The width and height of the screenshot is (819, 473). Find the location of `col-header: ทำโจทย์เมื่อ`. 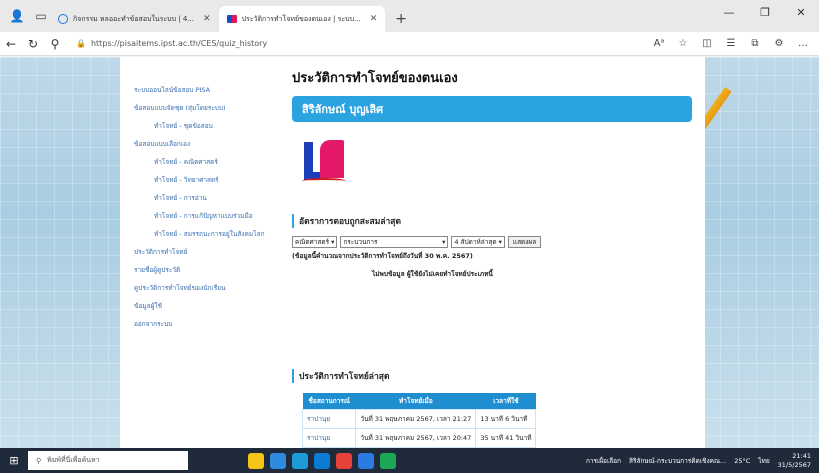

col-header: ทำโจทย์เมื่อ is located at coordinates (415, 401).